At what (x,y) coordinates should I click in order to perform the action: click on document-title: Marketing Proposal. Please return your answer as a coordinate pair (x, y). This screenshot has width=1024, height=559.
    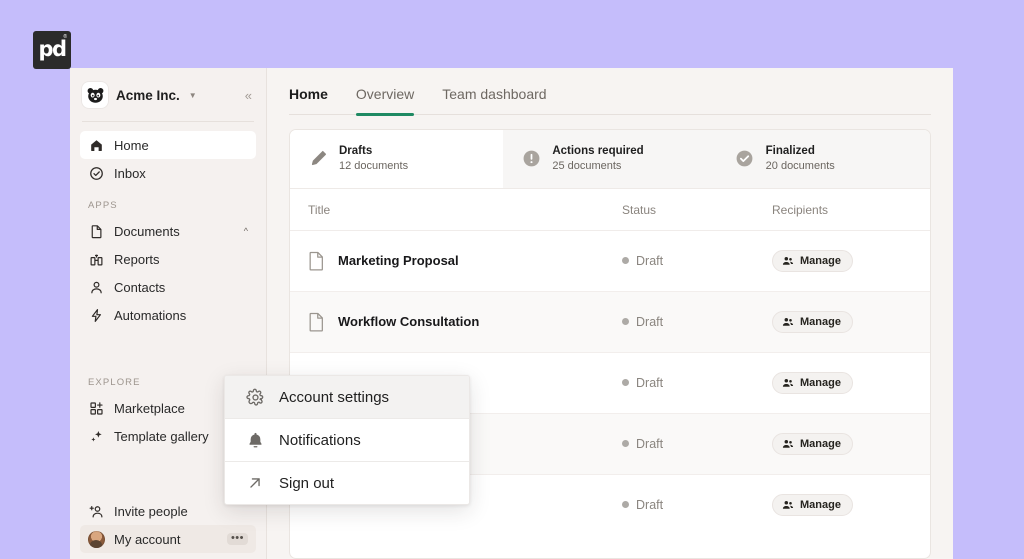
    Looking at the image, I should click on (398, 261).